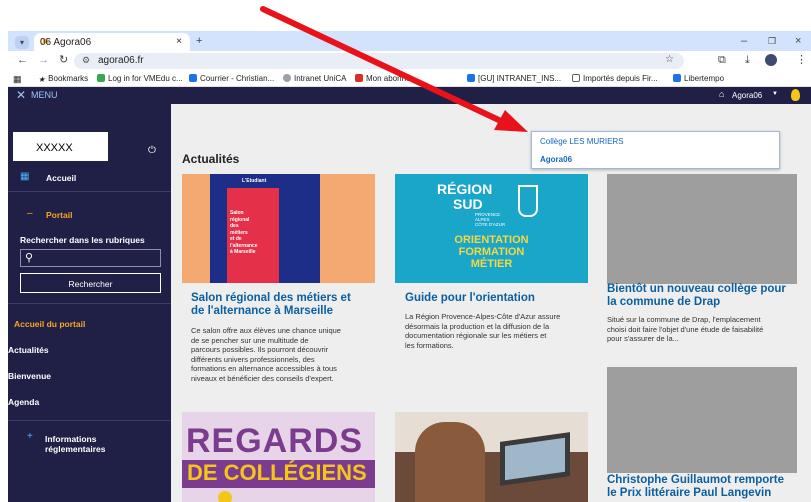 The height and width of the screenshot is (502, 811). I want to click on new-tab-icon: +, so click(199, 41).